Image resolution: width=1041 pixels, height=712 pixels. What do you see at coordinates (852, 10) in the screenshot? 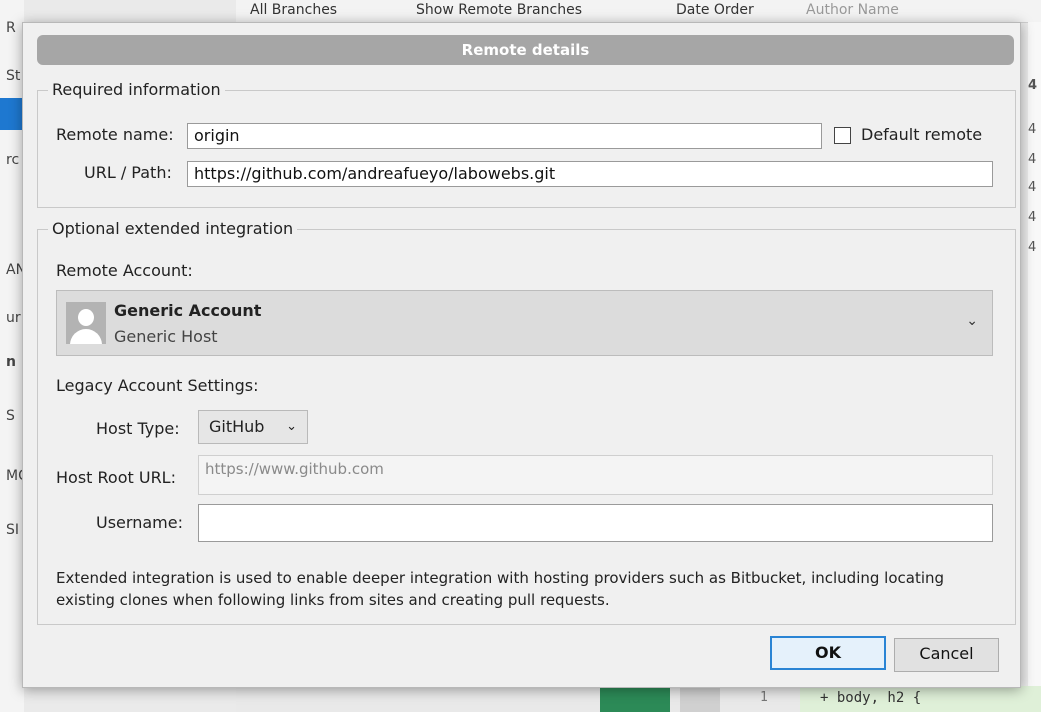
I see `bg-toolbar-author: Author Name` at bounding box center [852, 10].